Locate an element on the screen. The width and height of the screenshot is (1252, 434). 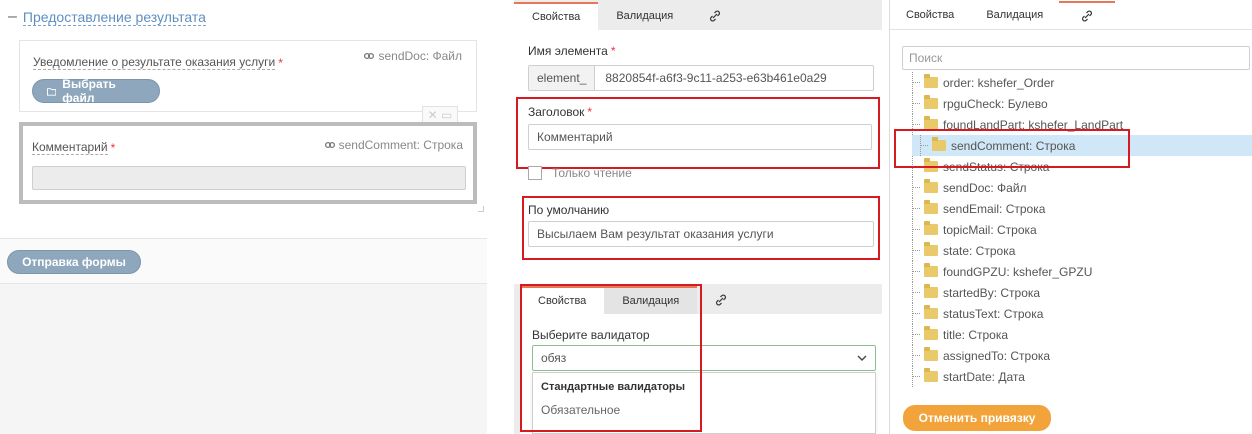
notification-field-label: Уведомление о результате оказания услуги is located at coordinates (154, 62).